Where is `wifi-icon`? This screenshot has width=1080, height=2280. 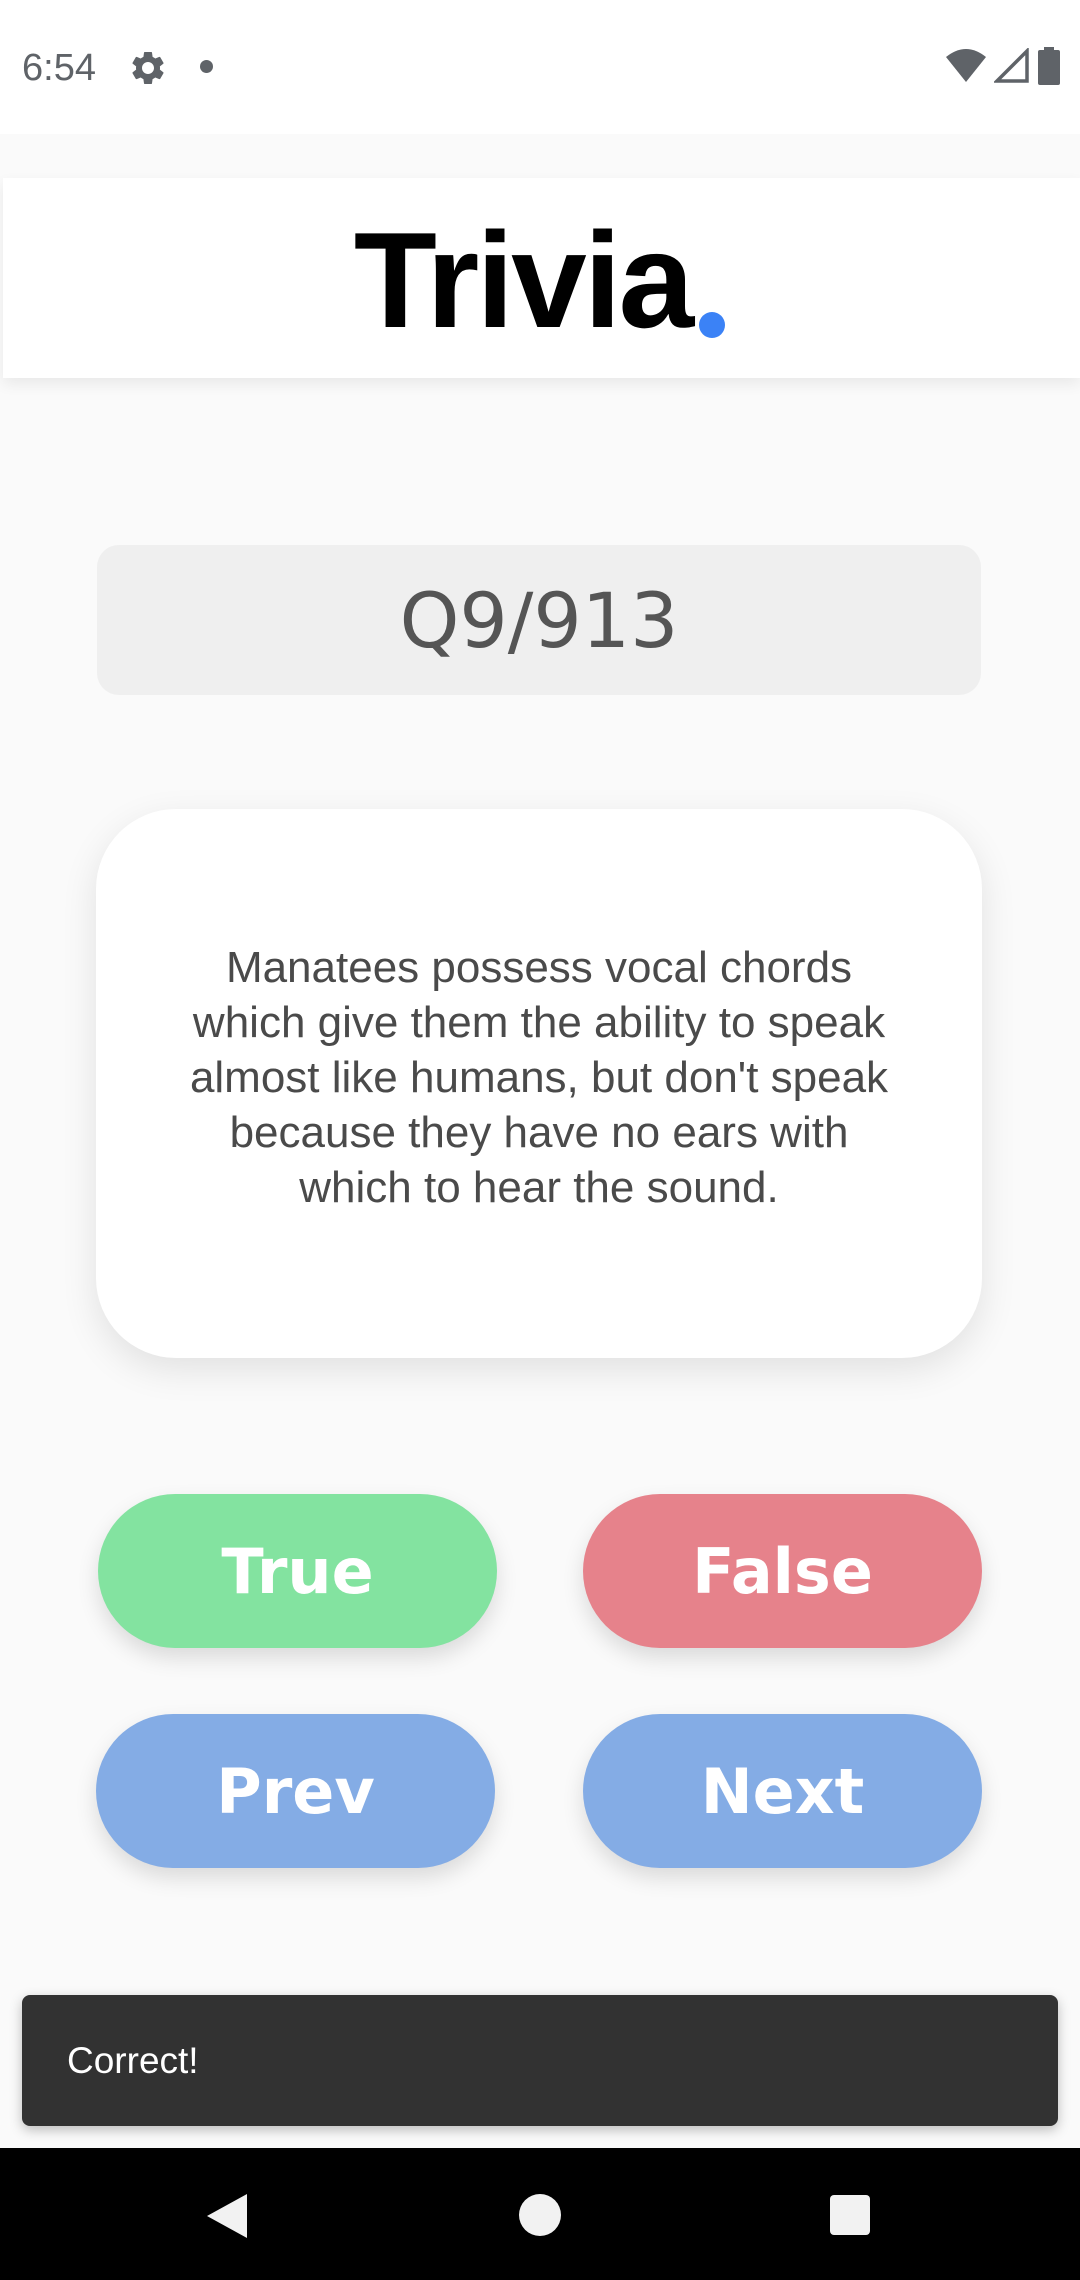 wifi-icon is located at coordinates (966, 65).